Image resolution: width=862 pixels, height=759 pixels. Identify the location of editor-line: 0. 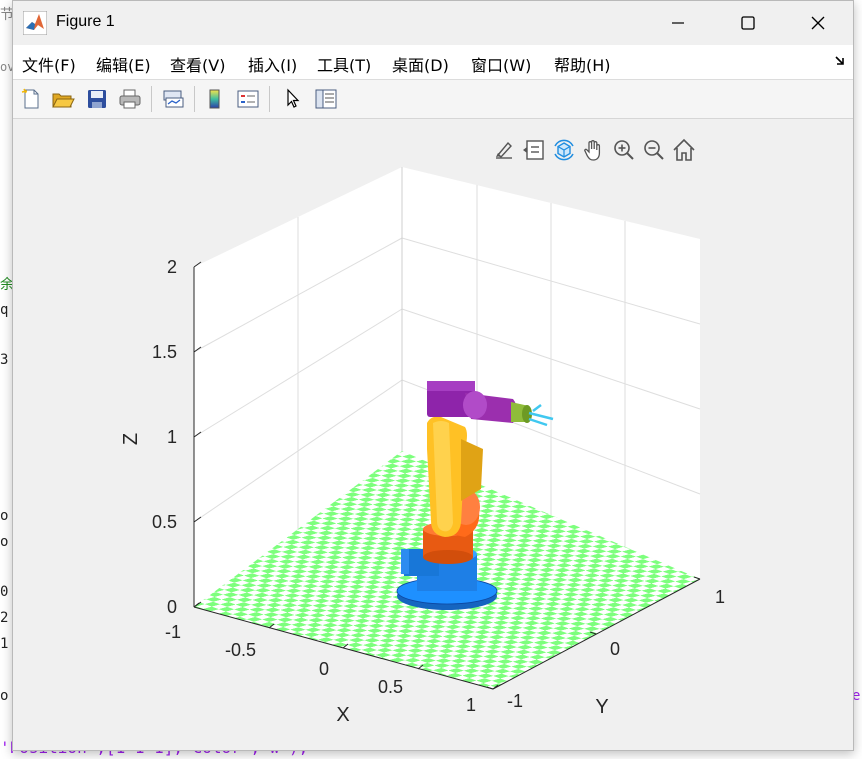
(4, 592).